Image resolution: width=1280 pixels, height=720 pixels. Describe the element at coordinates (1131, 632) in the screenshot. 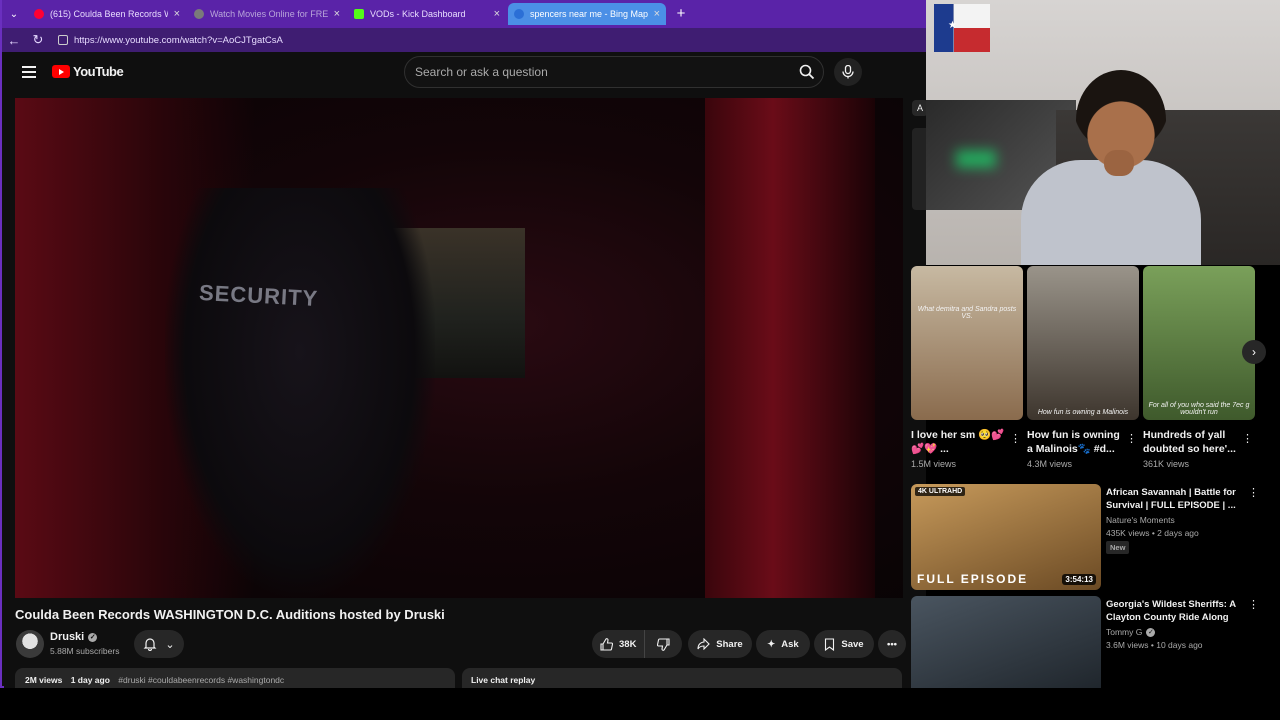

I see `video-channel: Tommy G ✓` at that location.